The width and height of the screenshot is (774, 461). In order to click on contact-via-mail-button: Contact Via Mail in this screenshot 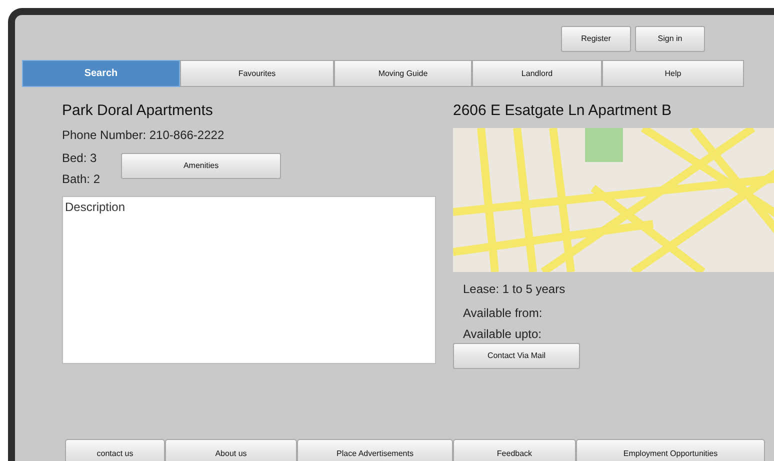, I will do `click(516, 356)`.